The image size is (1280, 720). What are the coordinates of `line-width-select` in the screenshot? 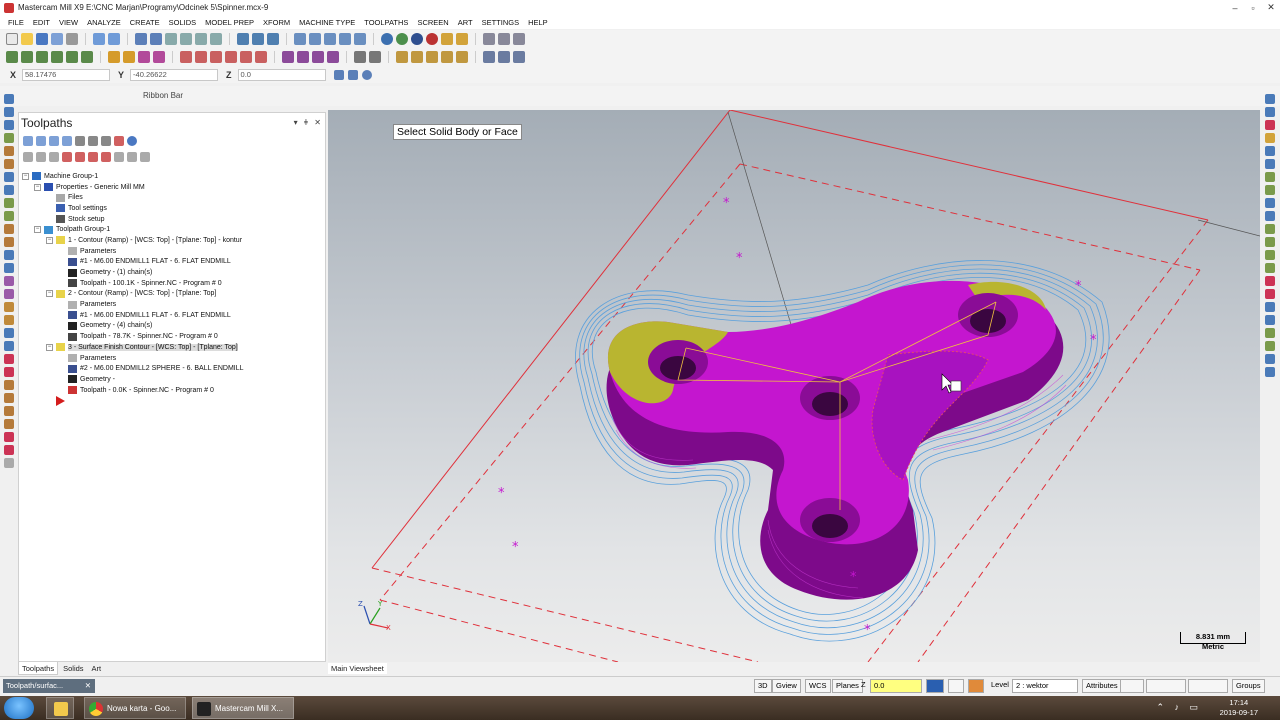 It's located at (1208, 686).